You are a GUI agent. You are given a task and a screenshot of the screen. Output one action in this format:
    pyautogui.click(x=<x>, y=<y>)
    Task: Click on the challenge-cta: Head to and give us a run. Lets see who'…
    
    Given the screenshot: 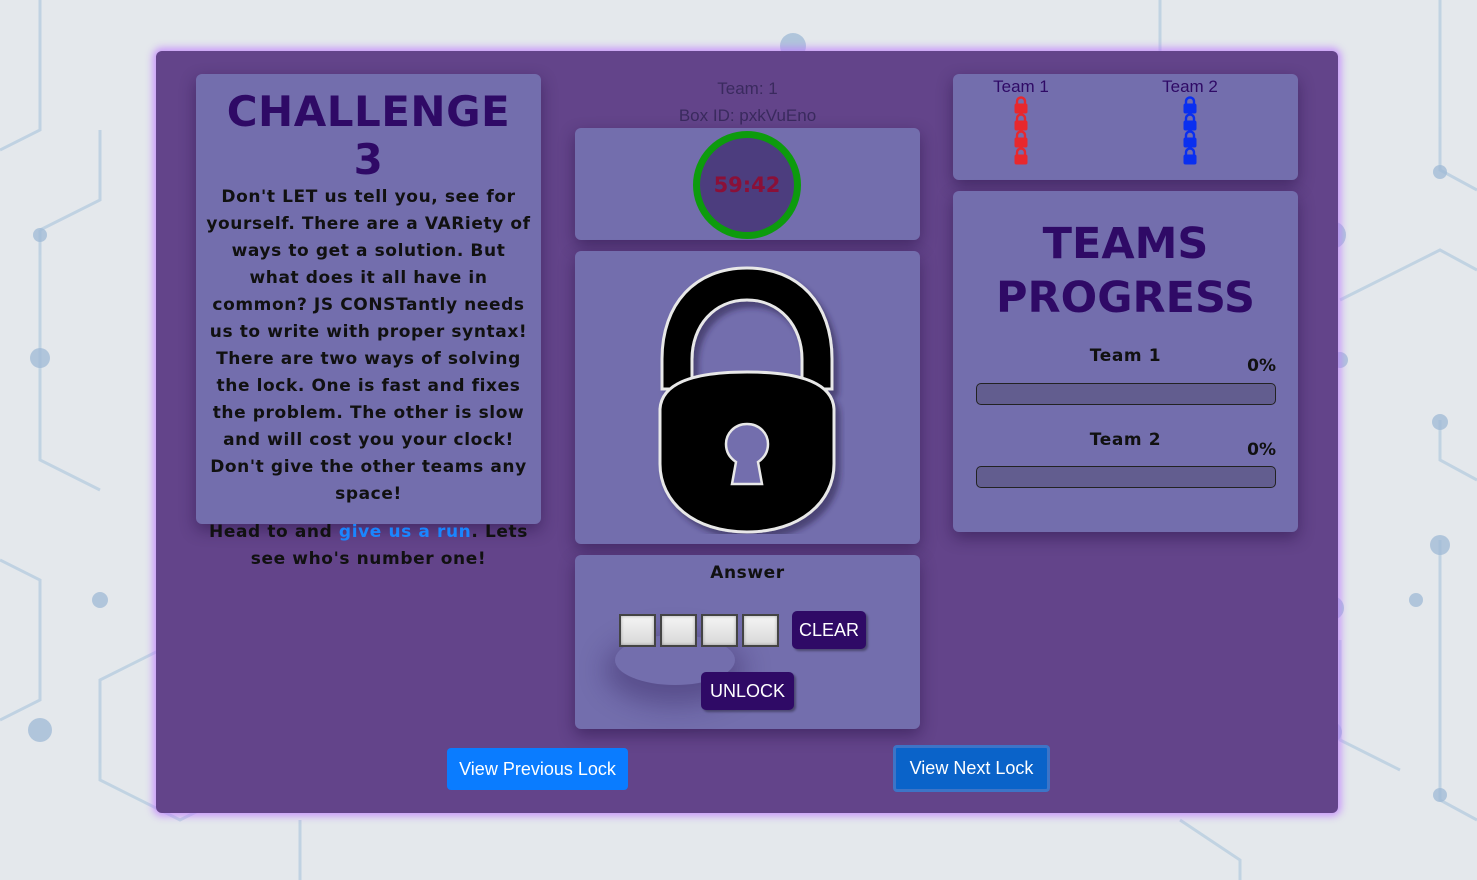 What is the action you would take?
    pyautogui.click(x=368, y=546)
    